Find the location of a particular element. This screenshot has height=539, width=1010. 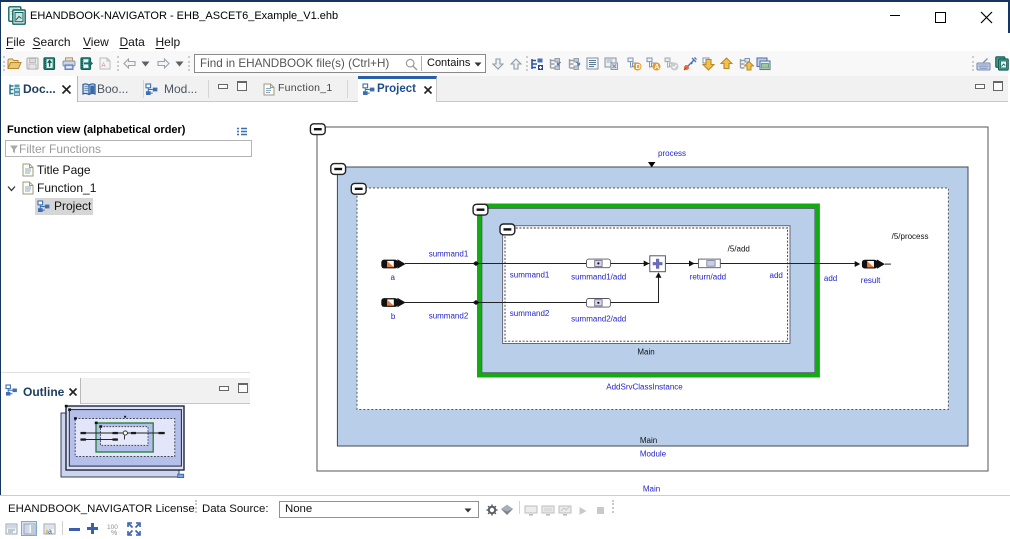

svg-text: D is located at coordinates (638, 67).